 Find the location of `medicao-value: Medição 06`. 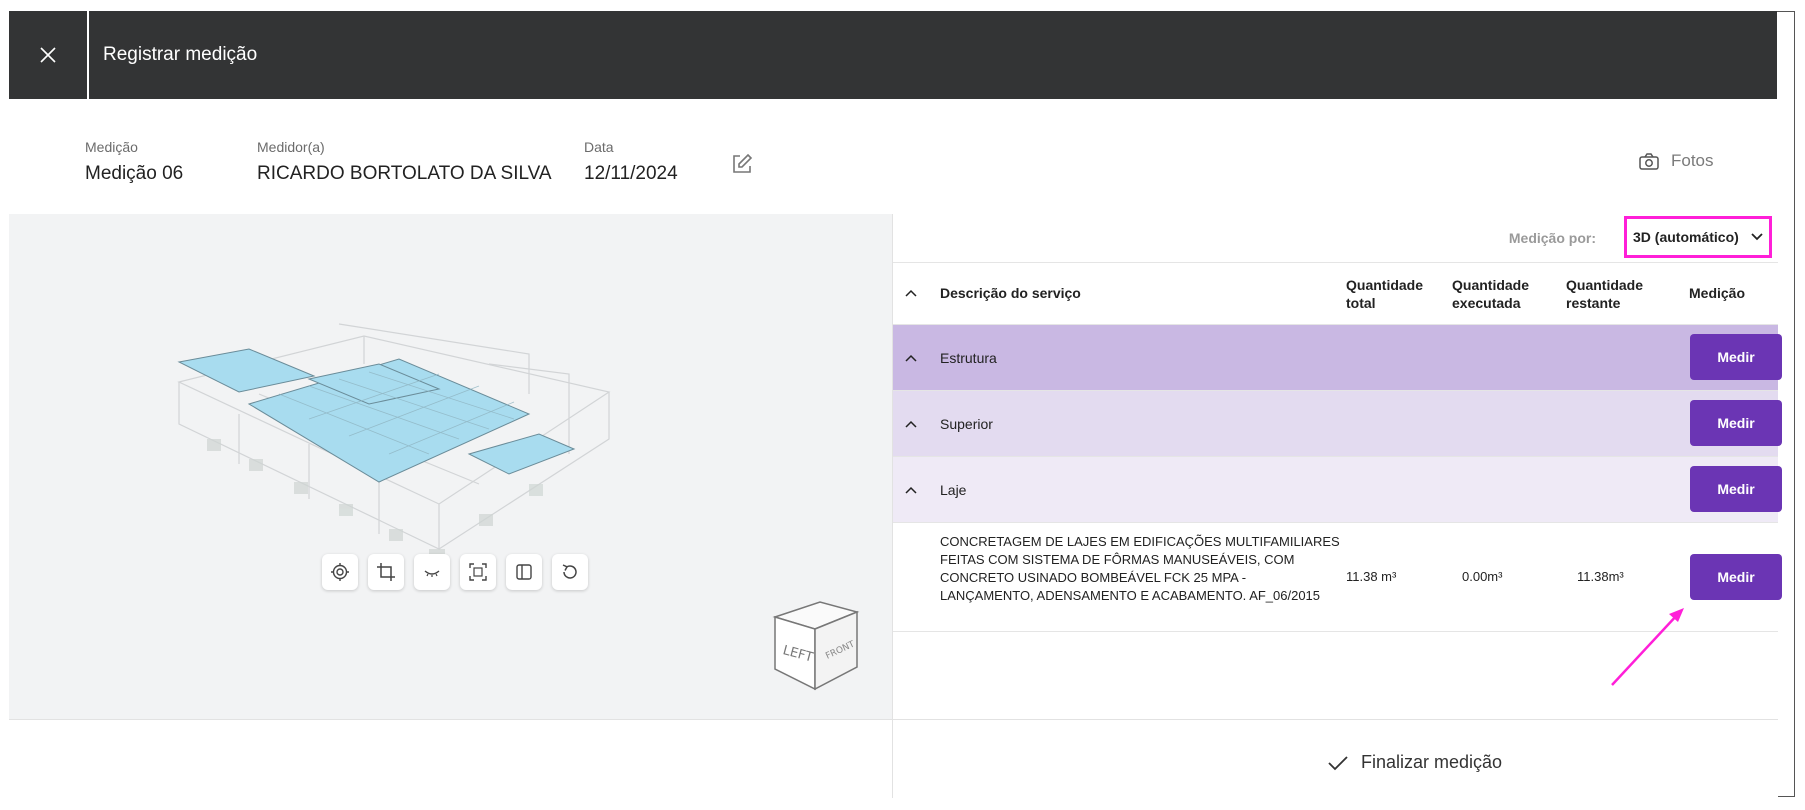

medicao-value: Medição 06 is located at coordinates (134, 173).